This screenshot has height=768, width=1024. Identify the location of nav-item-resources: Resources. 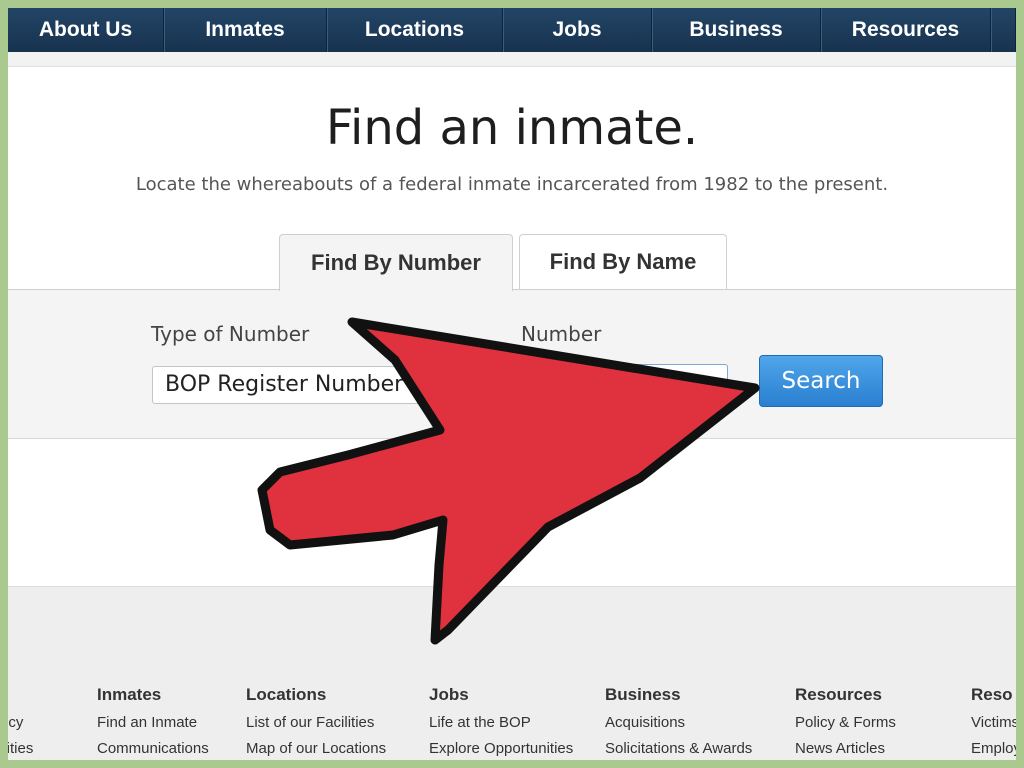
(906, 30).